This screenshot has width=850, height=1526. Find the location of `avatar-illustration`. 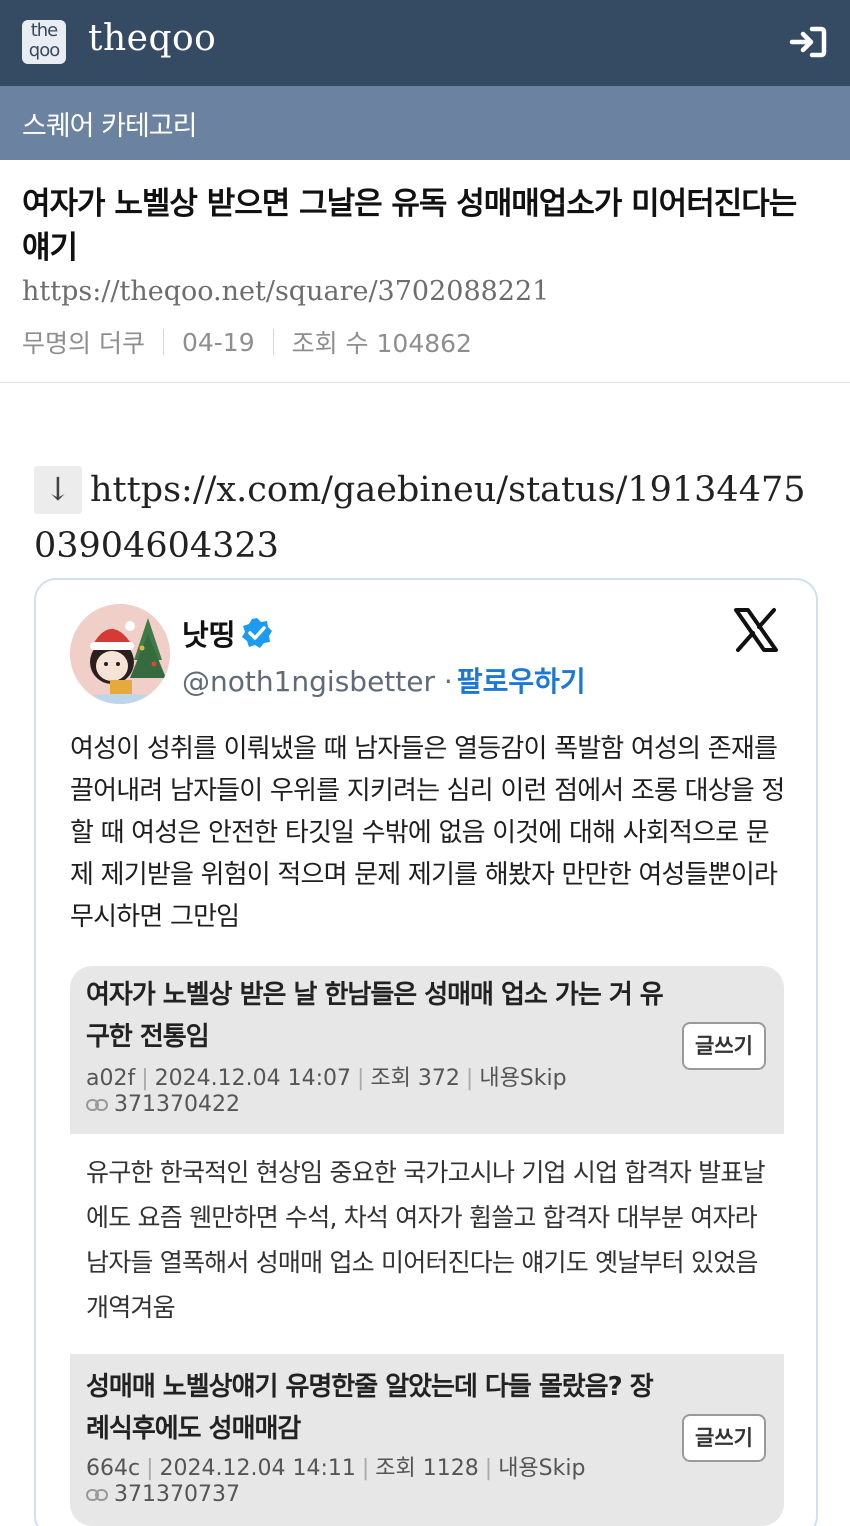

avatar-illustration is located at coordinates (120, 654).